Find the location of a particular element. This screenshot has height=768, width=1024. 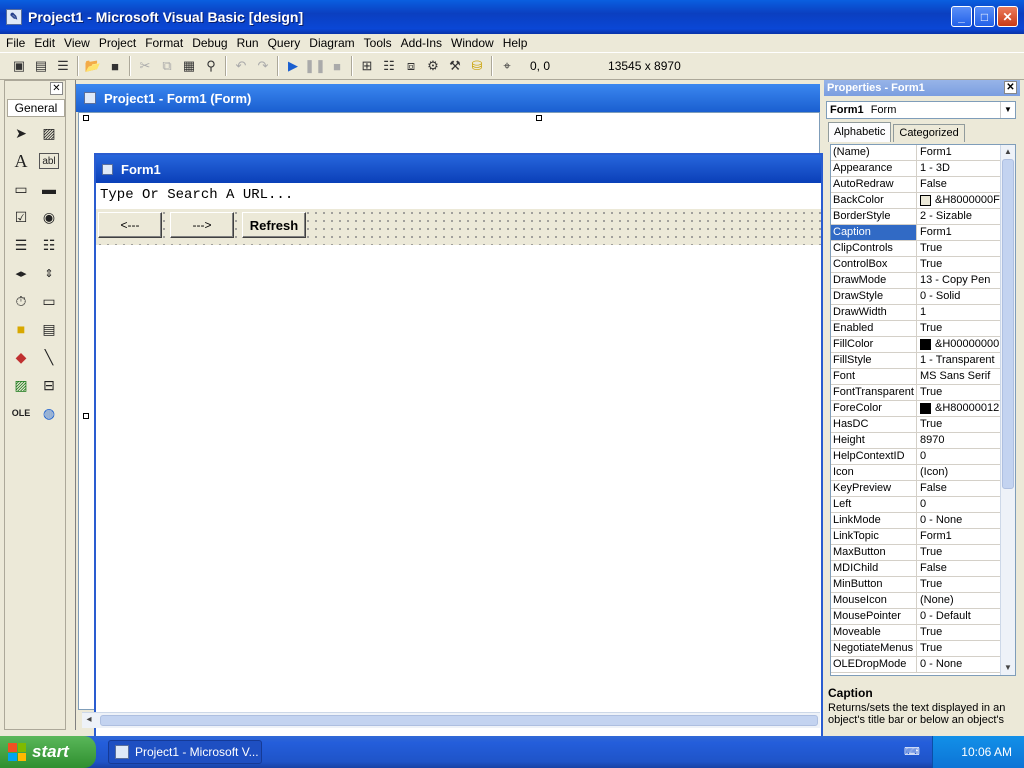

property-row: LinkMode 0 - None is located at coordinates (923, 521).